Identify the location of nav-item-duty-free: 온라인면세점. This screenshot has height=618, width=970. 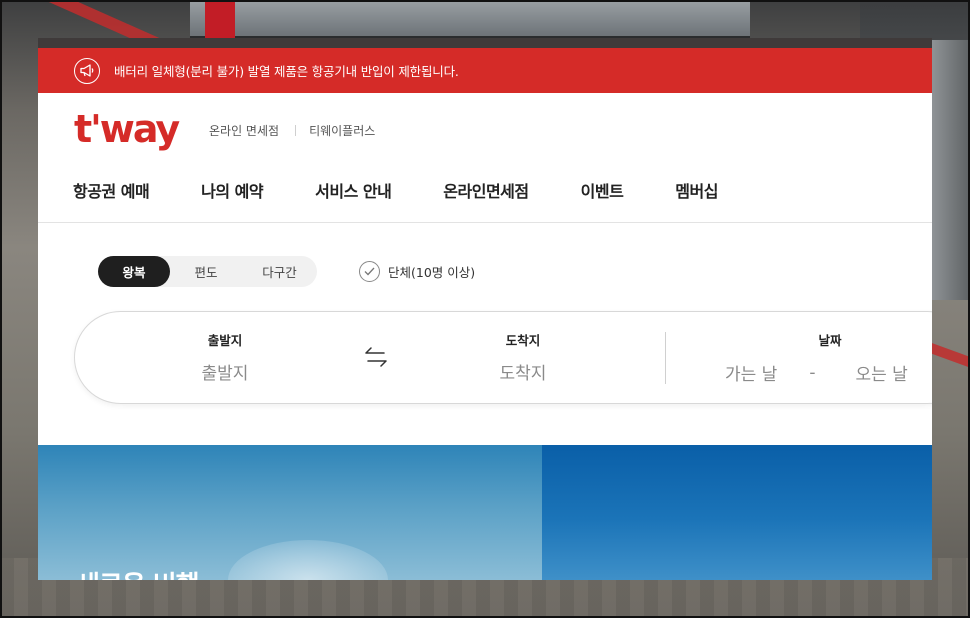
(486, 190).